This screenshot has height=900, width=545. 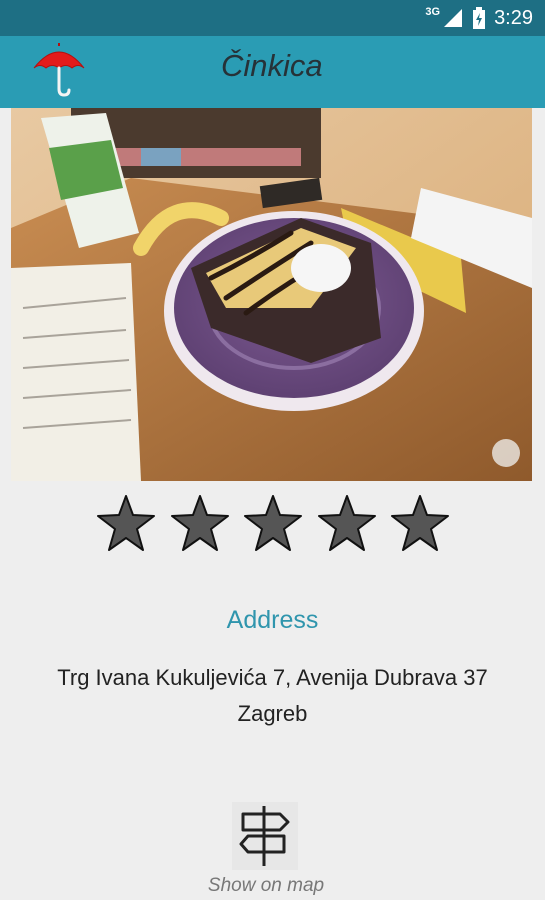 What do you see at coordinates (272, 65) in the screenshot?
I see `page-title: Činkica` at bounding box center [272, 65].